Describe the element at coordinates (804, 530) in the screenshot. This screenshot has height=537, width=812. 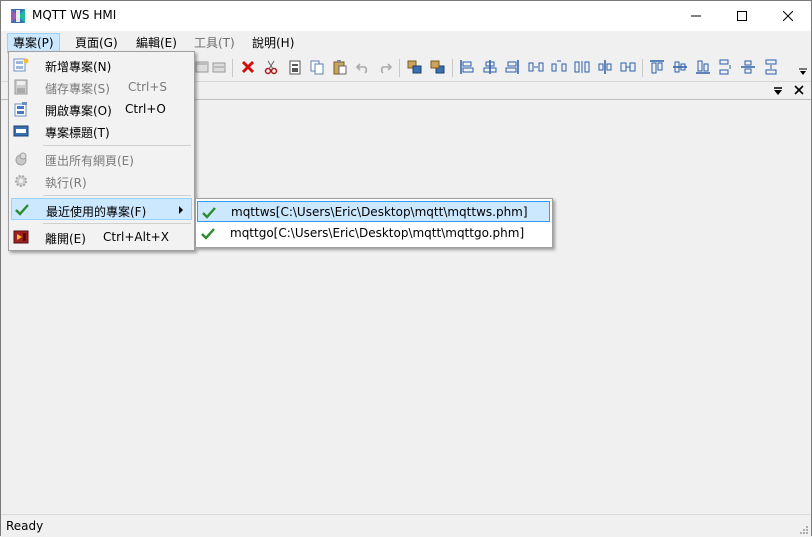
I see `resize-grip-icon` at that location.